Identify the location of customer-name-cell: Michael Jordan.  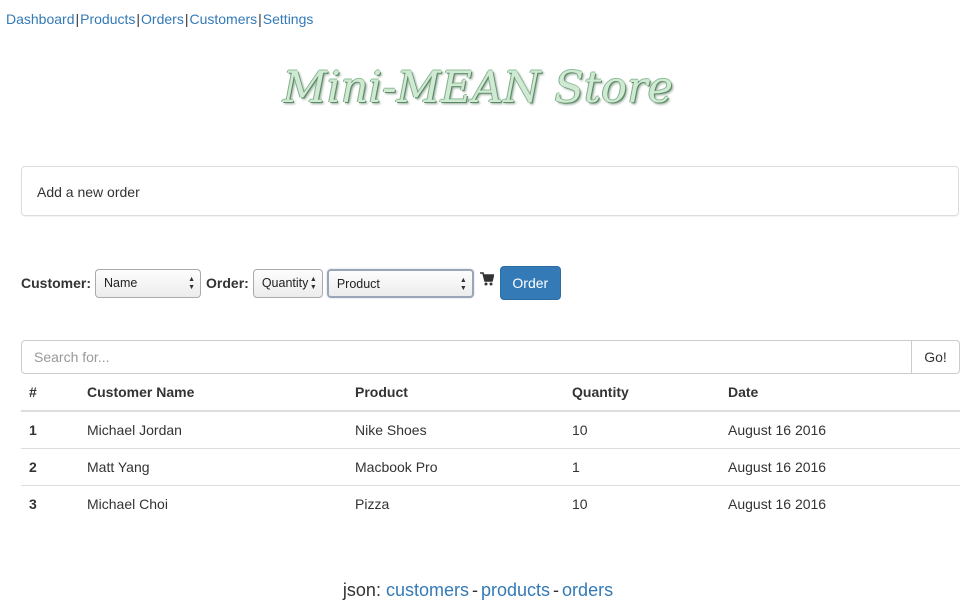
(213, 430).